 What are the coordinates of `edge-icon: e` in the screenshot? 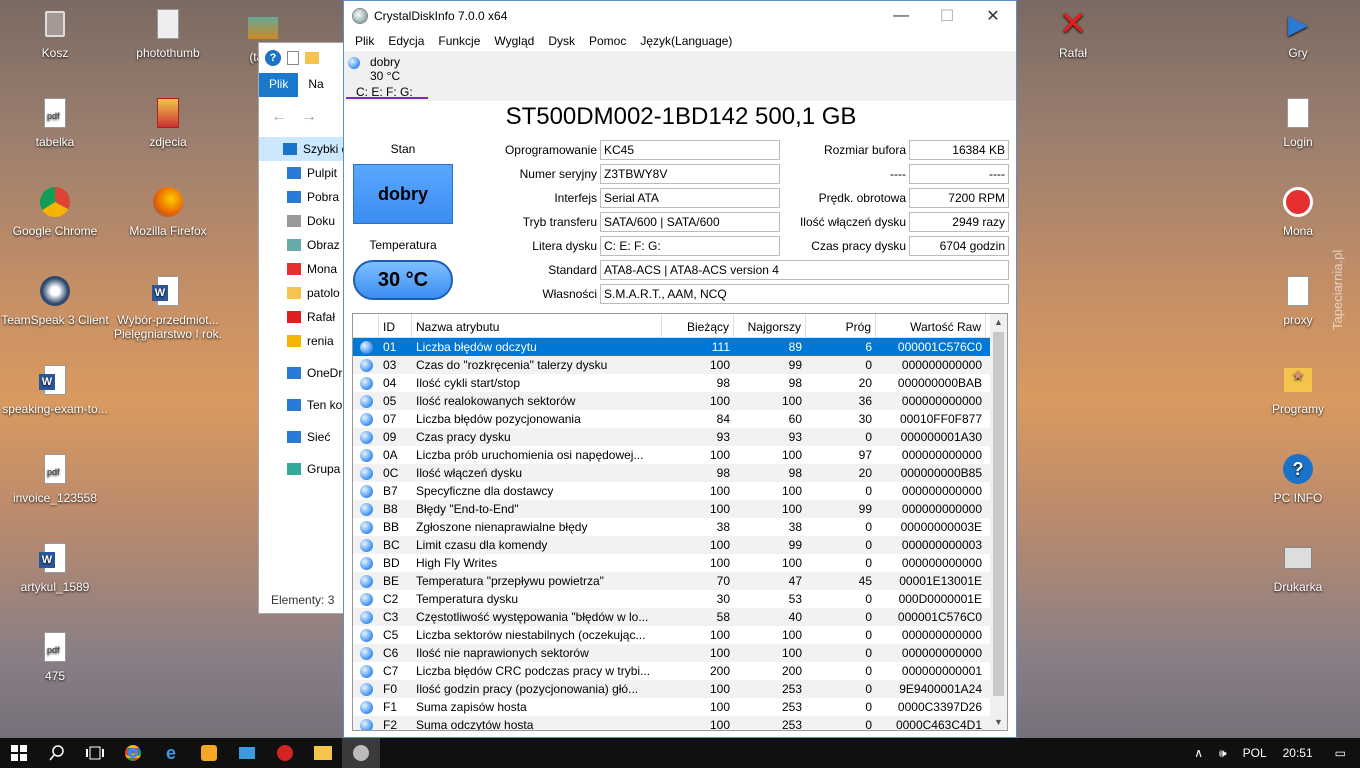 It's located at (171, 753).